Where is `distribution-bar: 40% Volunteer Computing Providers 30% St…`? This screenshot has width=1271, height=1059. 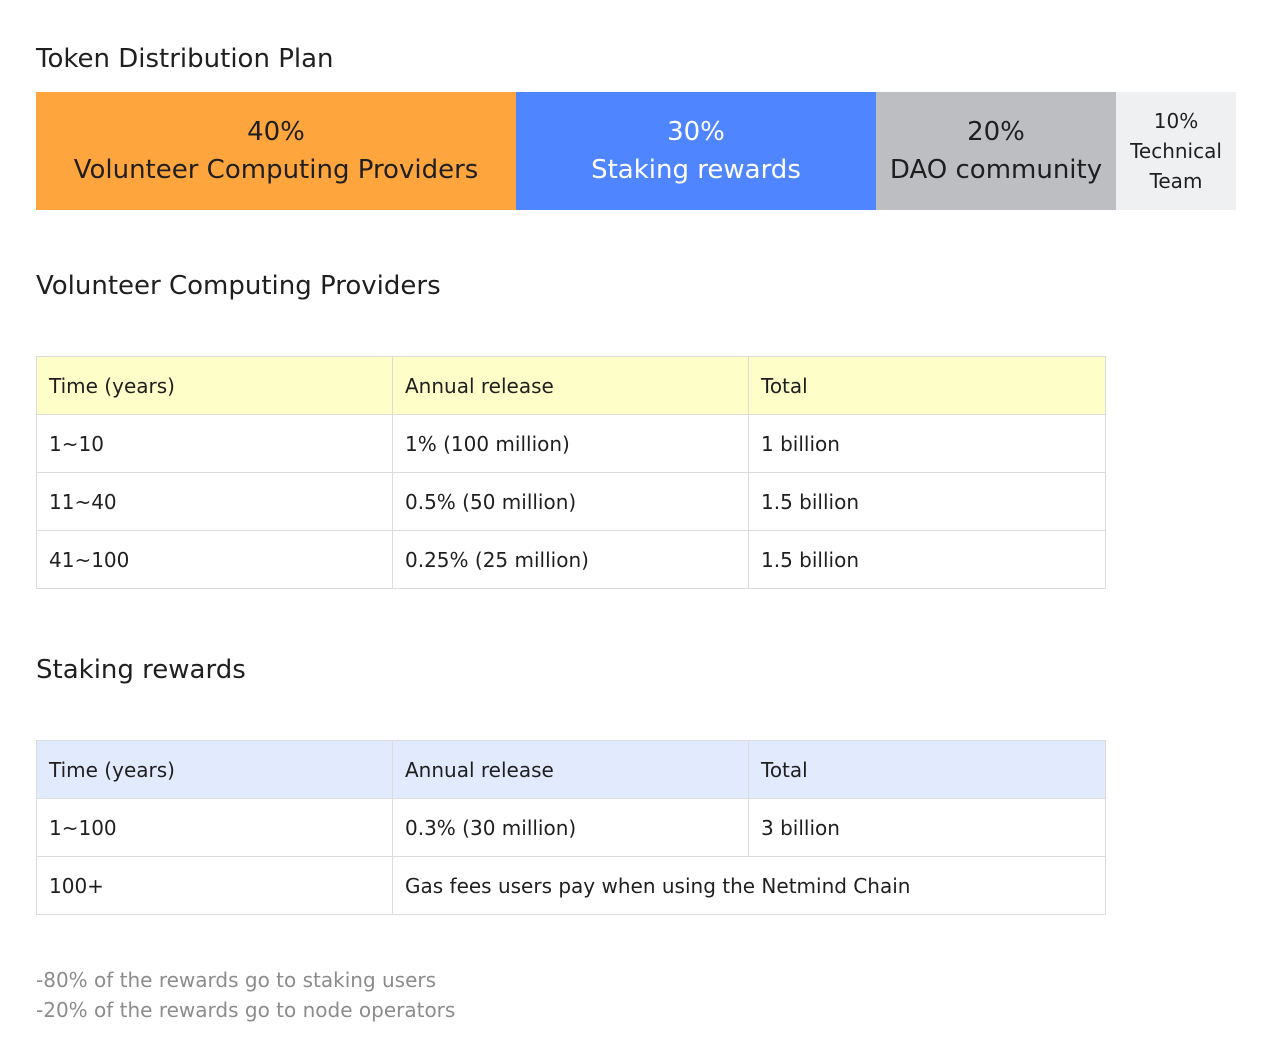
distribution-bar: 40% Volunteer Computing Providers 30% St… is located at coordinates (636, 151).